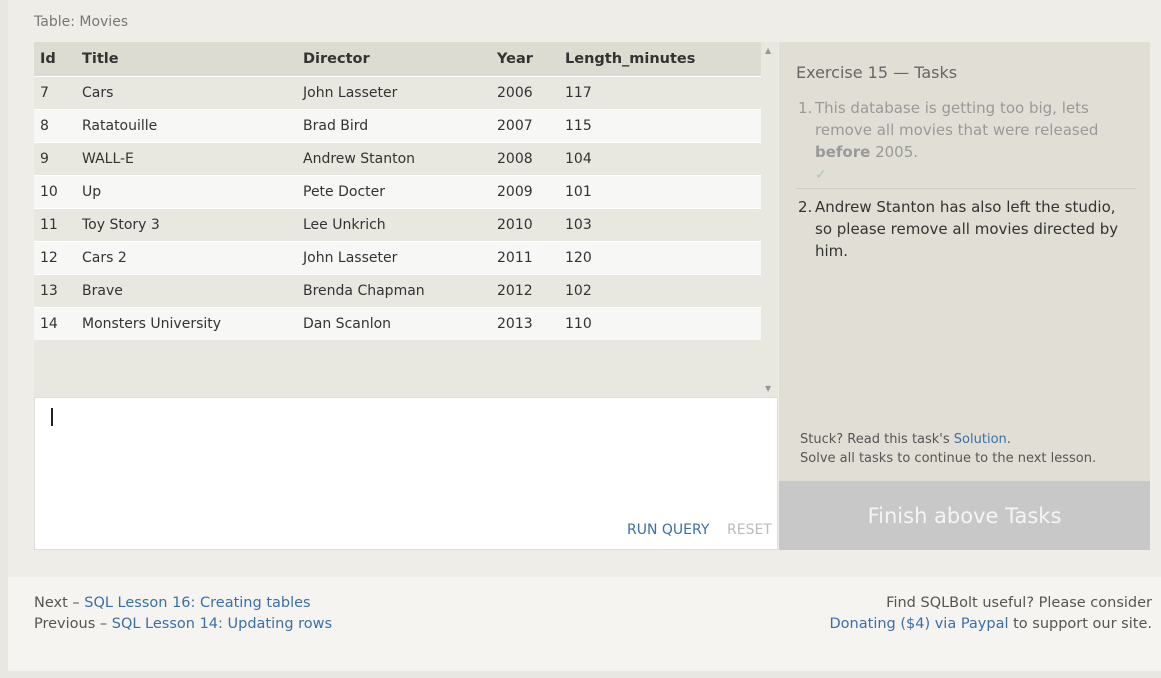 Image resolution: width=1161 pixels, height=678 pixels. I want to click on table-row: 8 Ratatouille Brad Bird 2007 115, so click(397, 126).